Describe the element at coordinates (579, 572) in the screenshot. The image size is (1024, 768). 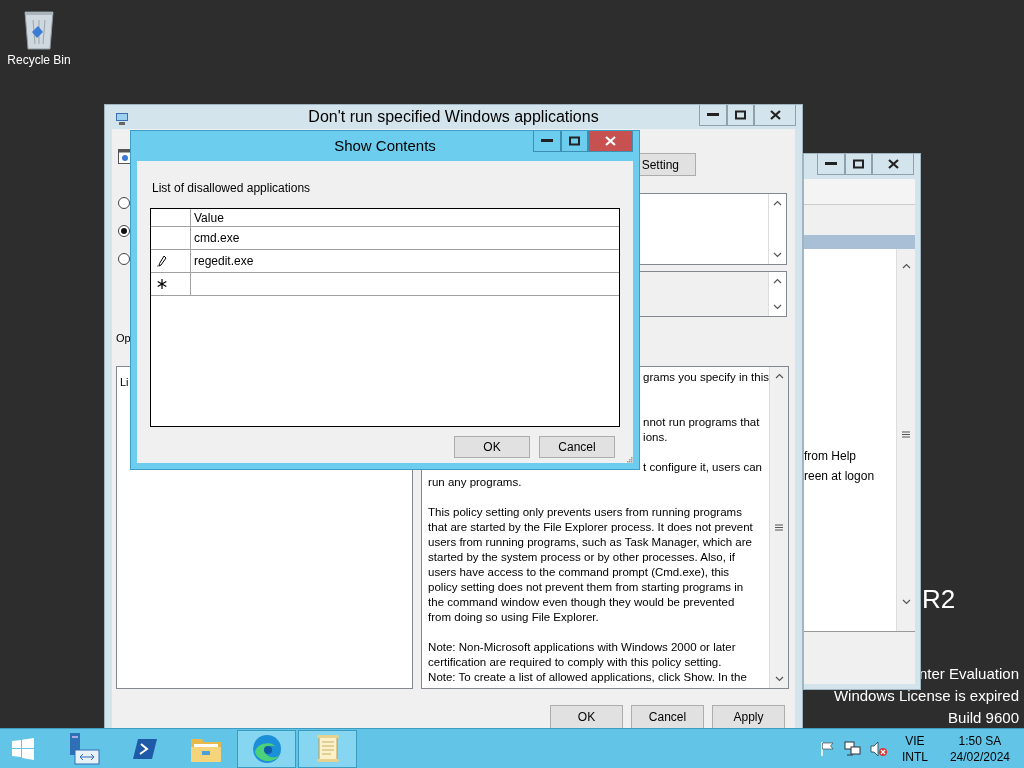
I see `help-text: users have access to the command prompt (Cmd.exe), this` at that location.